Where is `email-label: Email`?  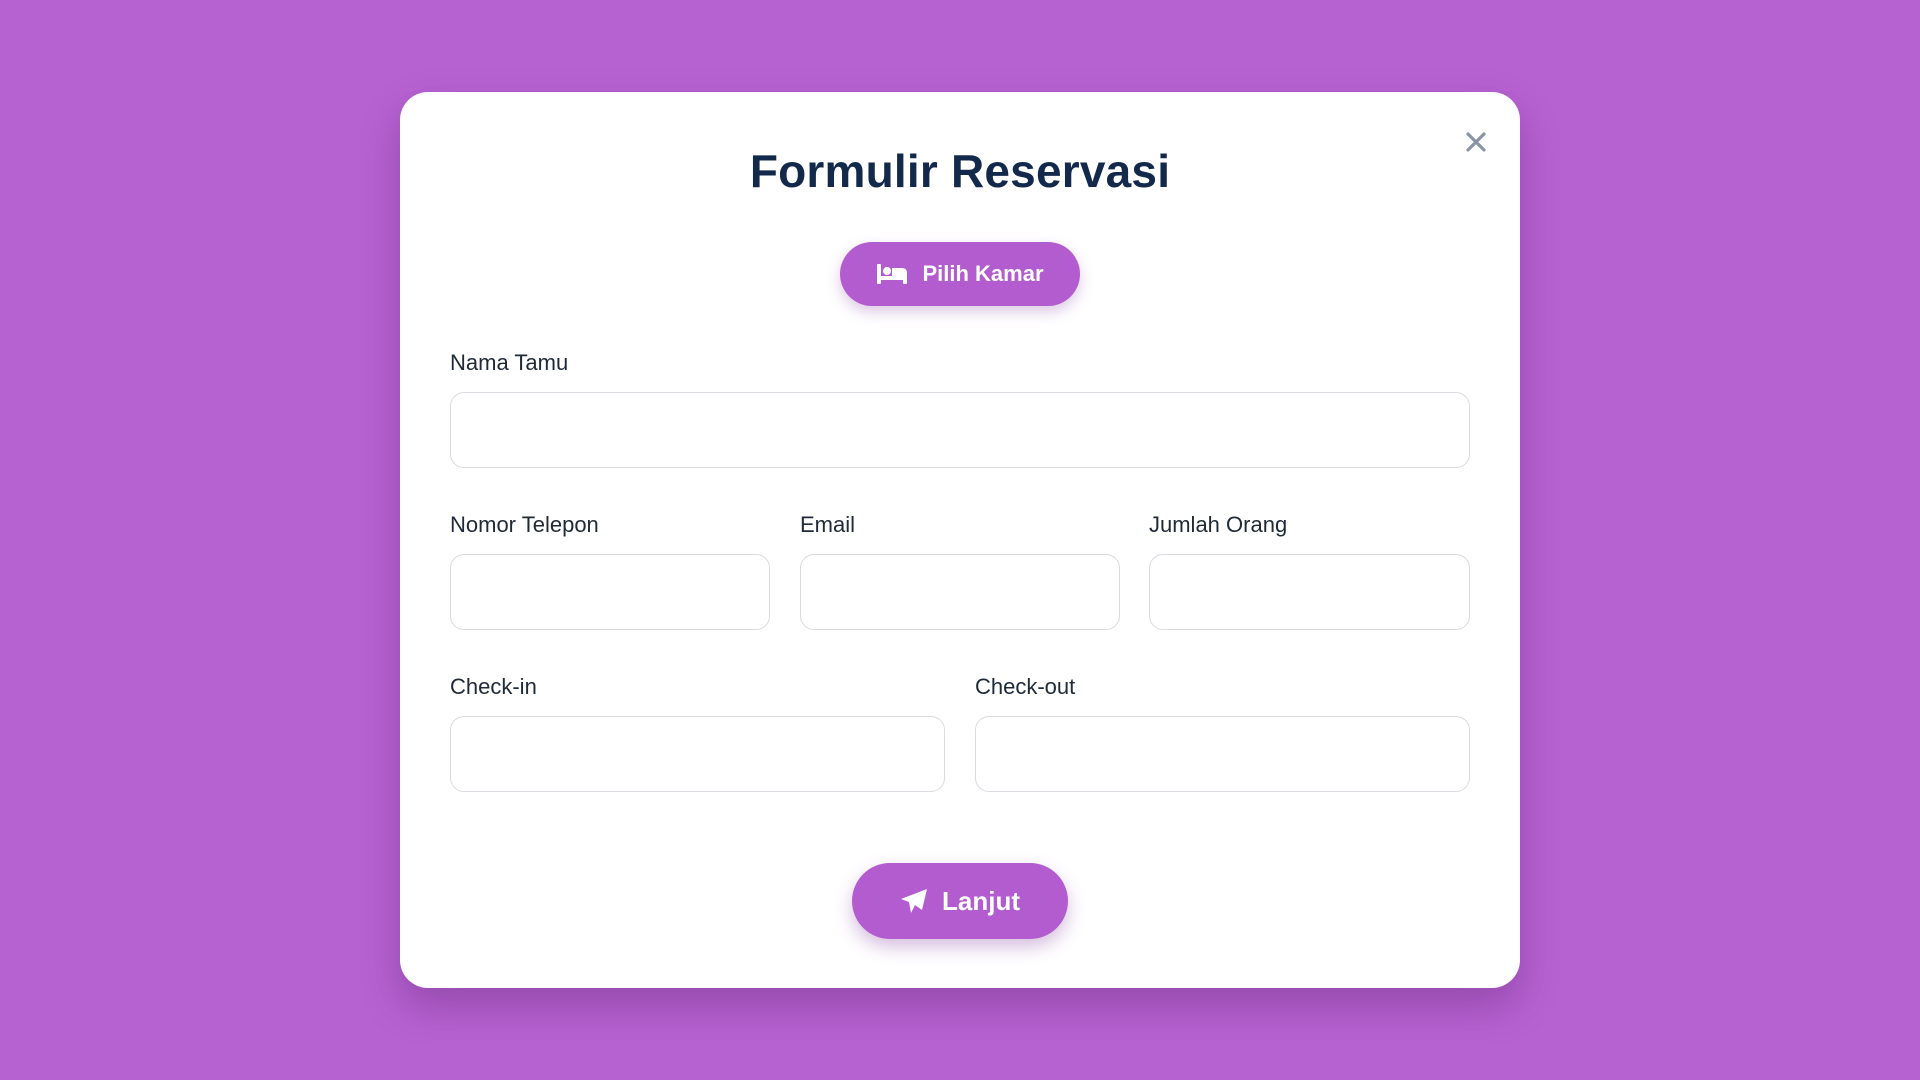 email-label: Email is located at coordinates (828, 524).